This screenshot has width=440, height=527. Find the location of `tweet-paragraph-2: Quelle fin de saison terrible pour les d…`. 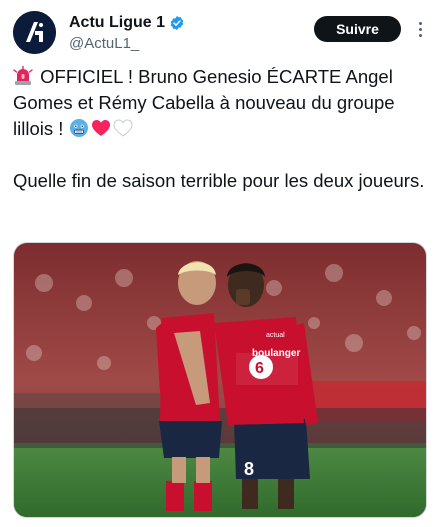

tweet-paragraph-2: Quelle fin de saison terrible pour les d… is located at coordinates (219, 180).